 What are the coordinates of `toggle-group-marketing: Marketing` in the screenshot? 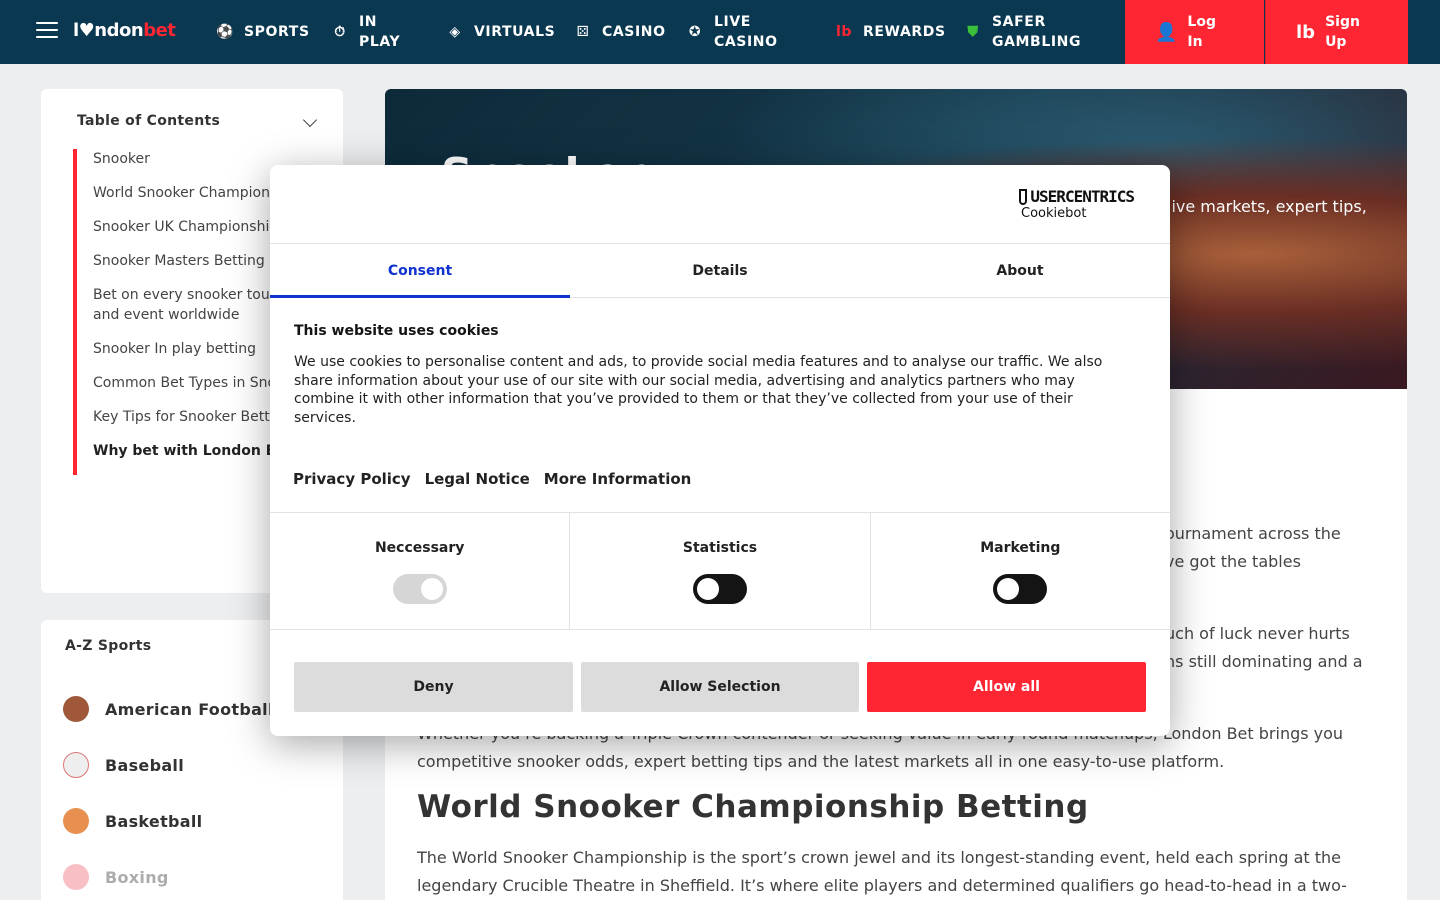 It's located at (1020, 571).